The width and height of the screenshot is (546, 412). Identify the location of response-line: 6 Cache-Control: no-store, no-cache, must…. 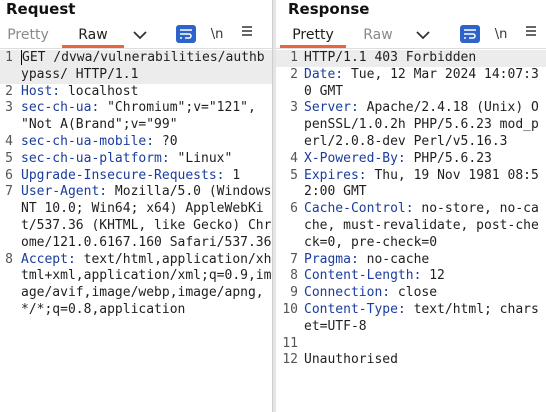
(414, 225).